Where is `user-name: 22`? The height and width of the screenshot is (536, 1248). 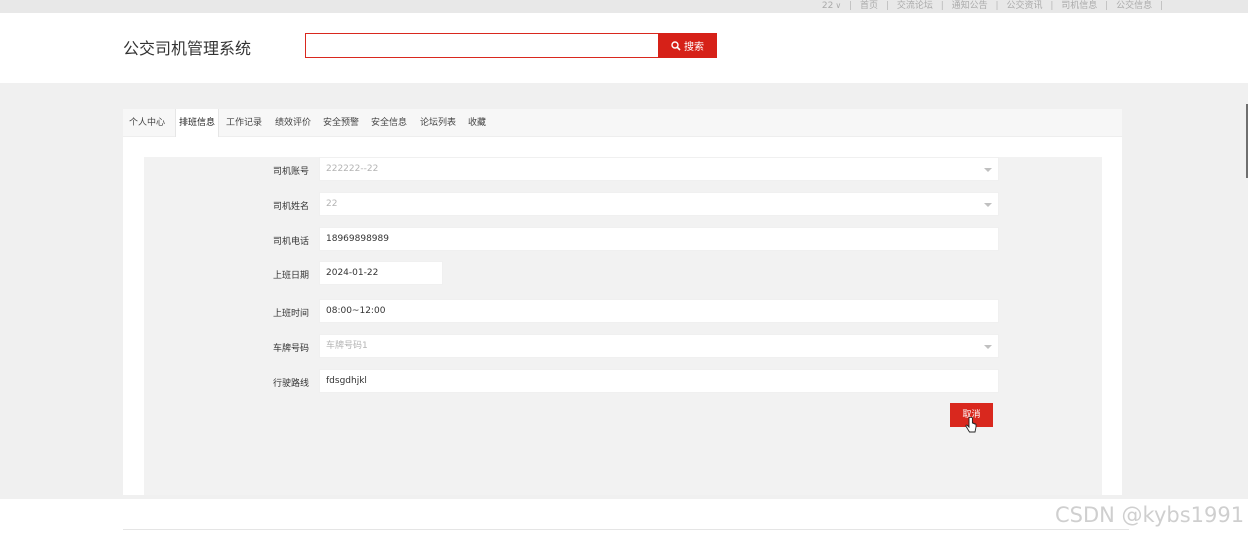 user-name: 22 is located at coordinates (827, 6).